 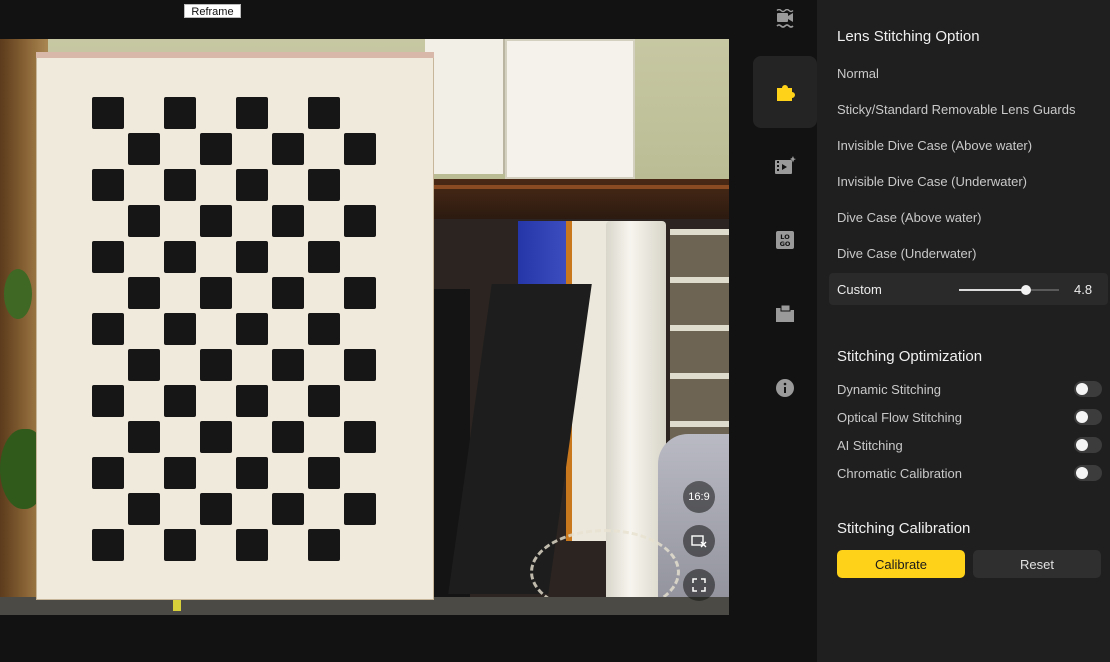 What do you see at coordinates (859, 289) in the screenshot?
I see `custom-label: Custom` at bounding box center [859, 289].